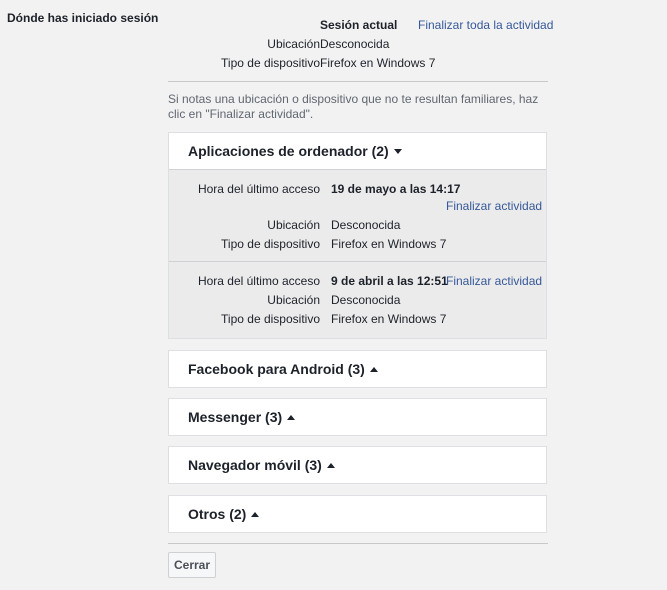 This screenshot has height=590, width=667. I want to click on group-title: Navegador móvil (3), so click(255, 465).